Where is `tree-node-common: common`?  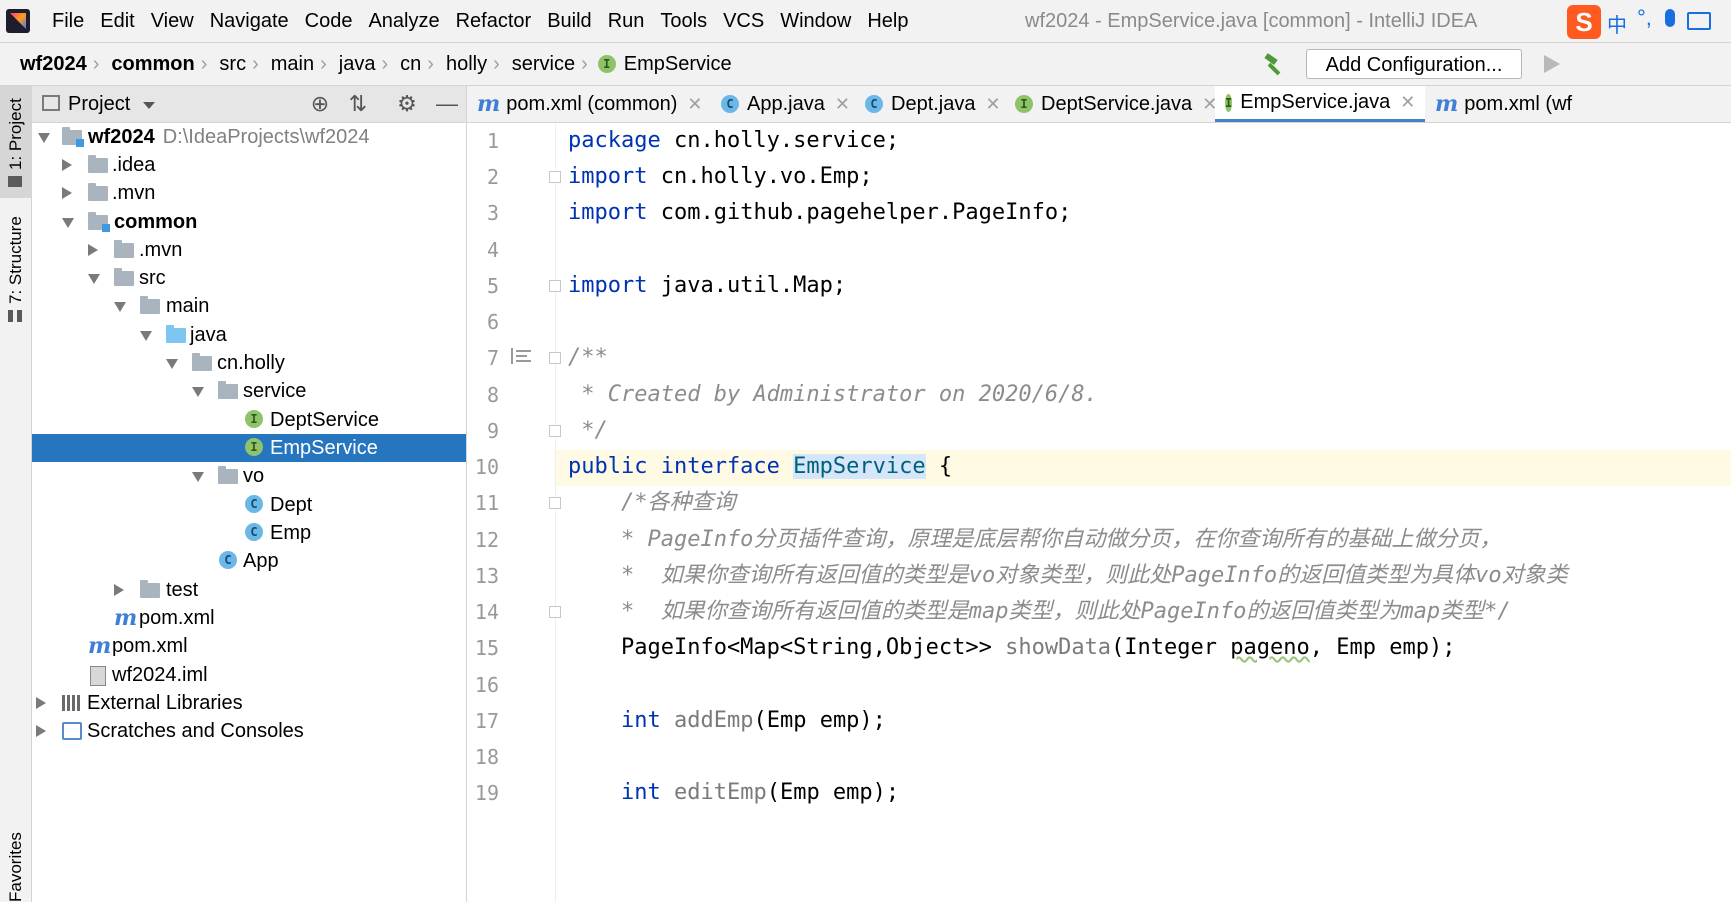
tree-node-common: common is located at coordinates (249, 222).